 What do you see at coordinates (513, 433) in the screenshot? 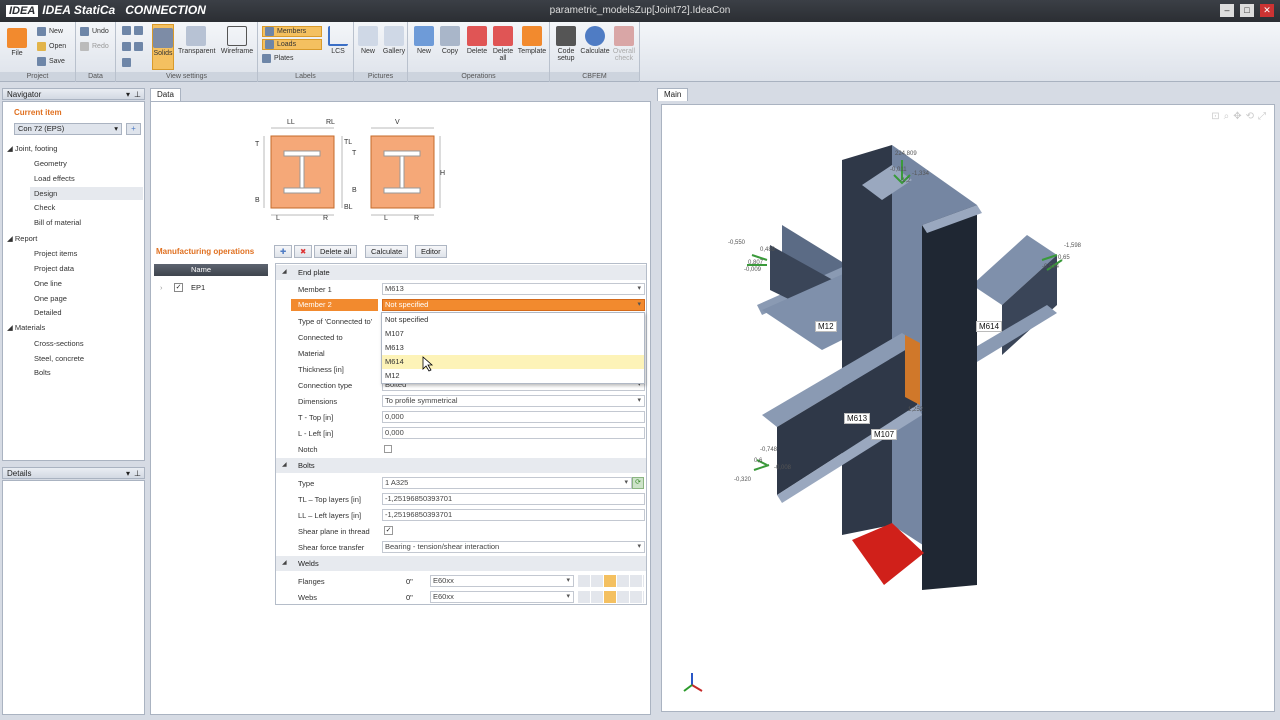
I see `l-left-input: 0,000` at bounding box center [513, 433].